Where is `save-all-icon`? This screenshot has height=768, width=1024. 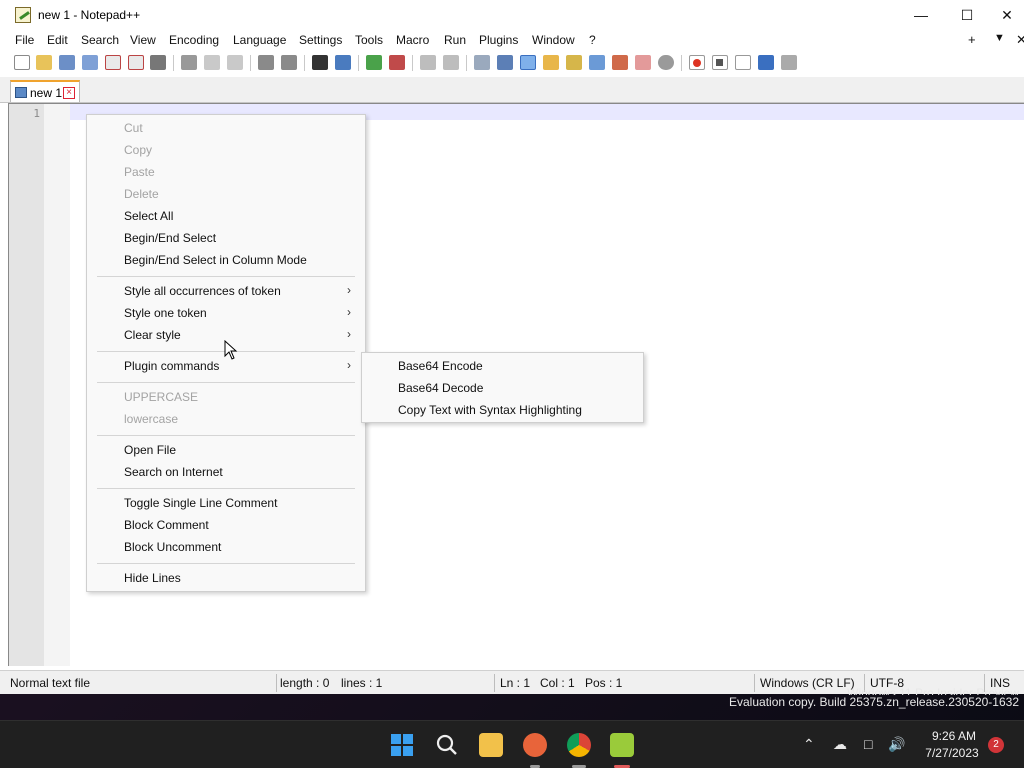 save-all-icon is located at coordinates (90, 62).